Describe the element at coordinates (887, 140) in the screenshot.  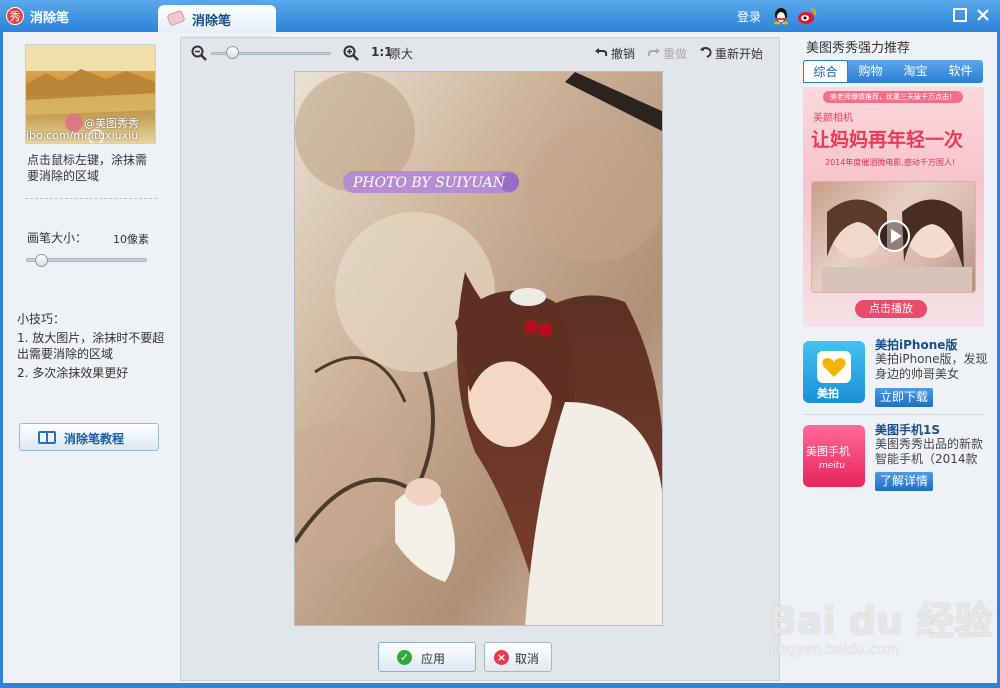
I see `ad-headline: 让妈妈再年轻一次` at that location.